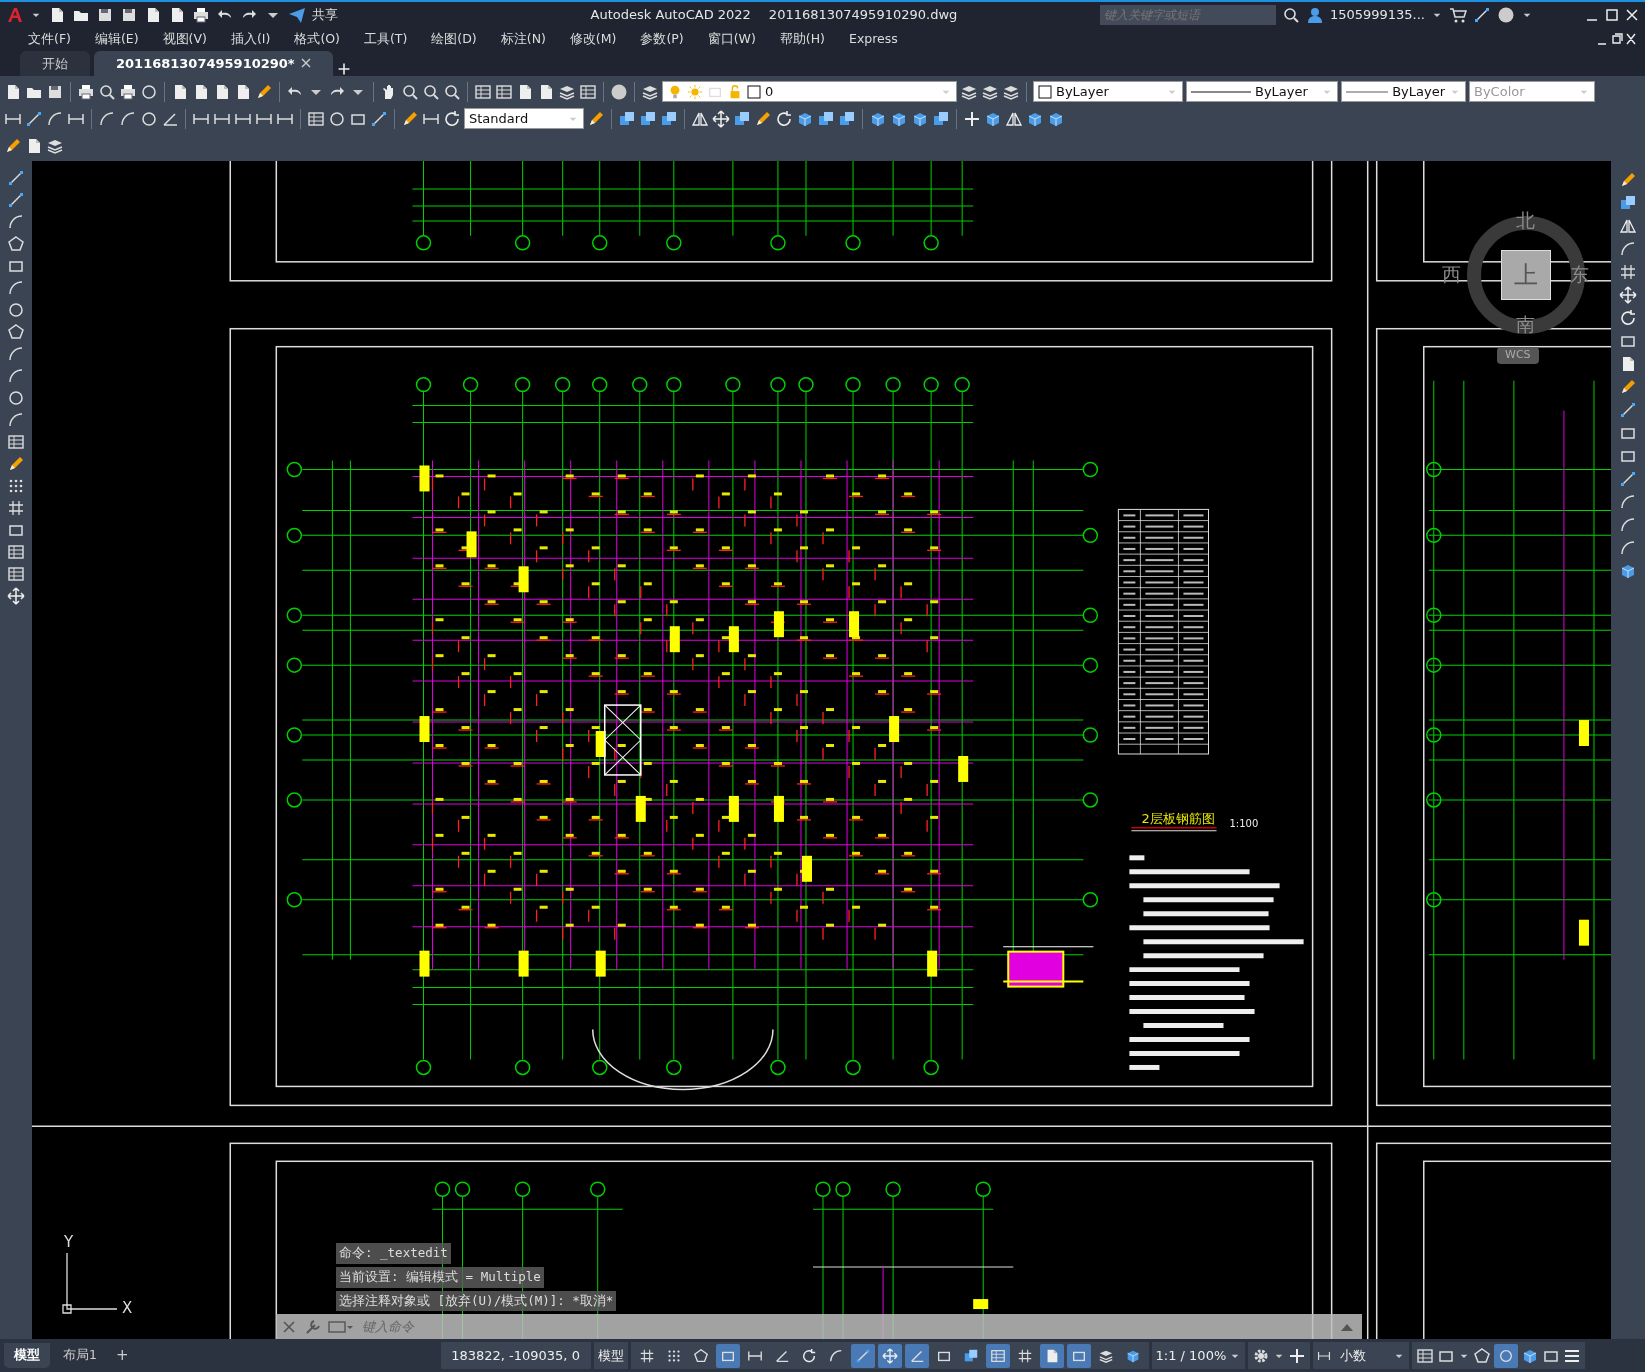  Describe the element at coordinates (250, 39) in the screenshot. I see `menu-item: 插入(I)` at that location.